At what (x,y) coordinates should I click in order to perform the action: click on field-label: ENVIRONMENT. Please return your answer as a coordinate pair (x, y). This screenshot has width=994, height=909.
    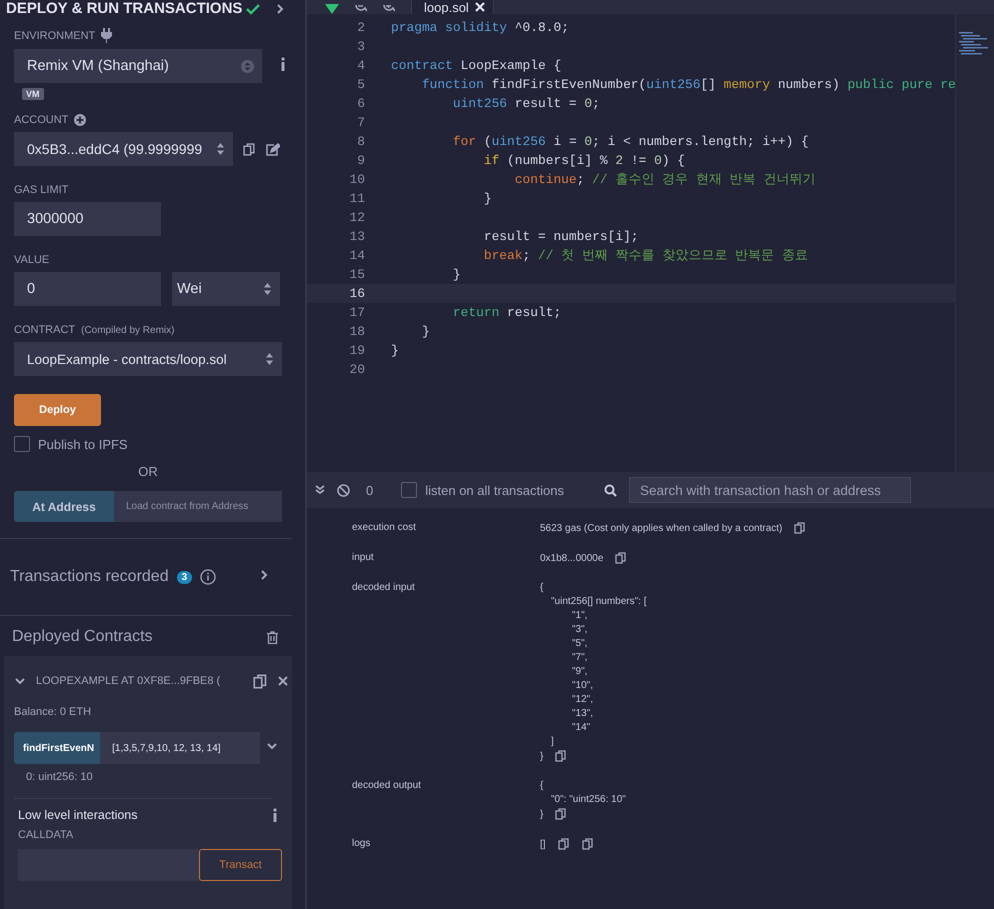
    Looking at the image, I should click on (55, 36).